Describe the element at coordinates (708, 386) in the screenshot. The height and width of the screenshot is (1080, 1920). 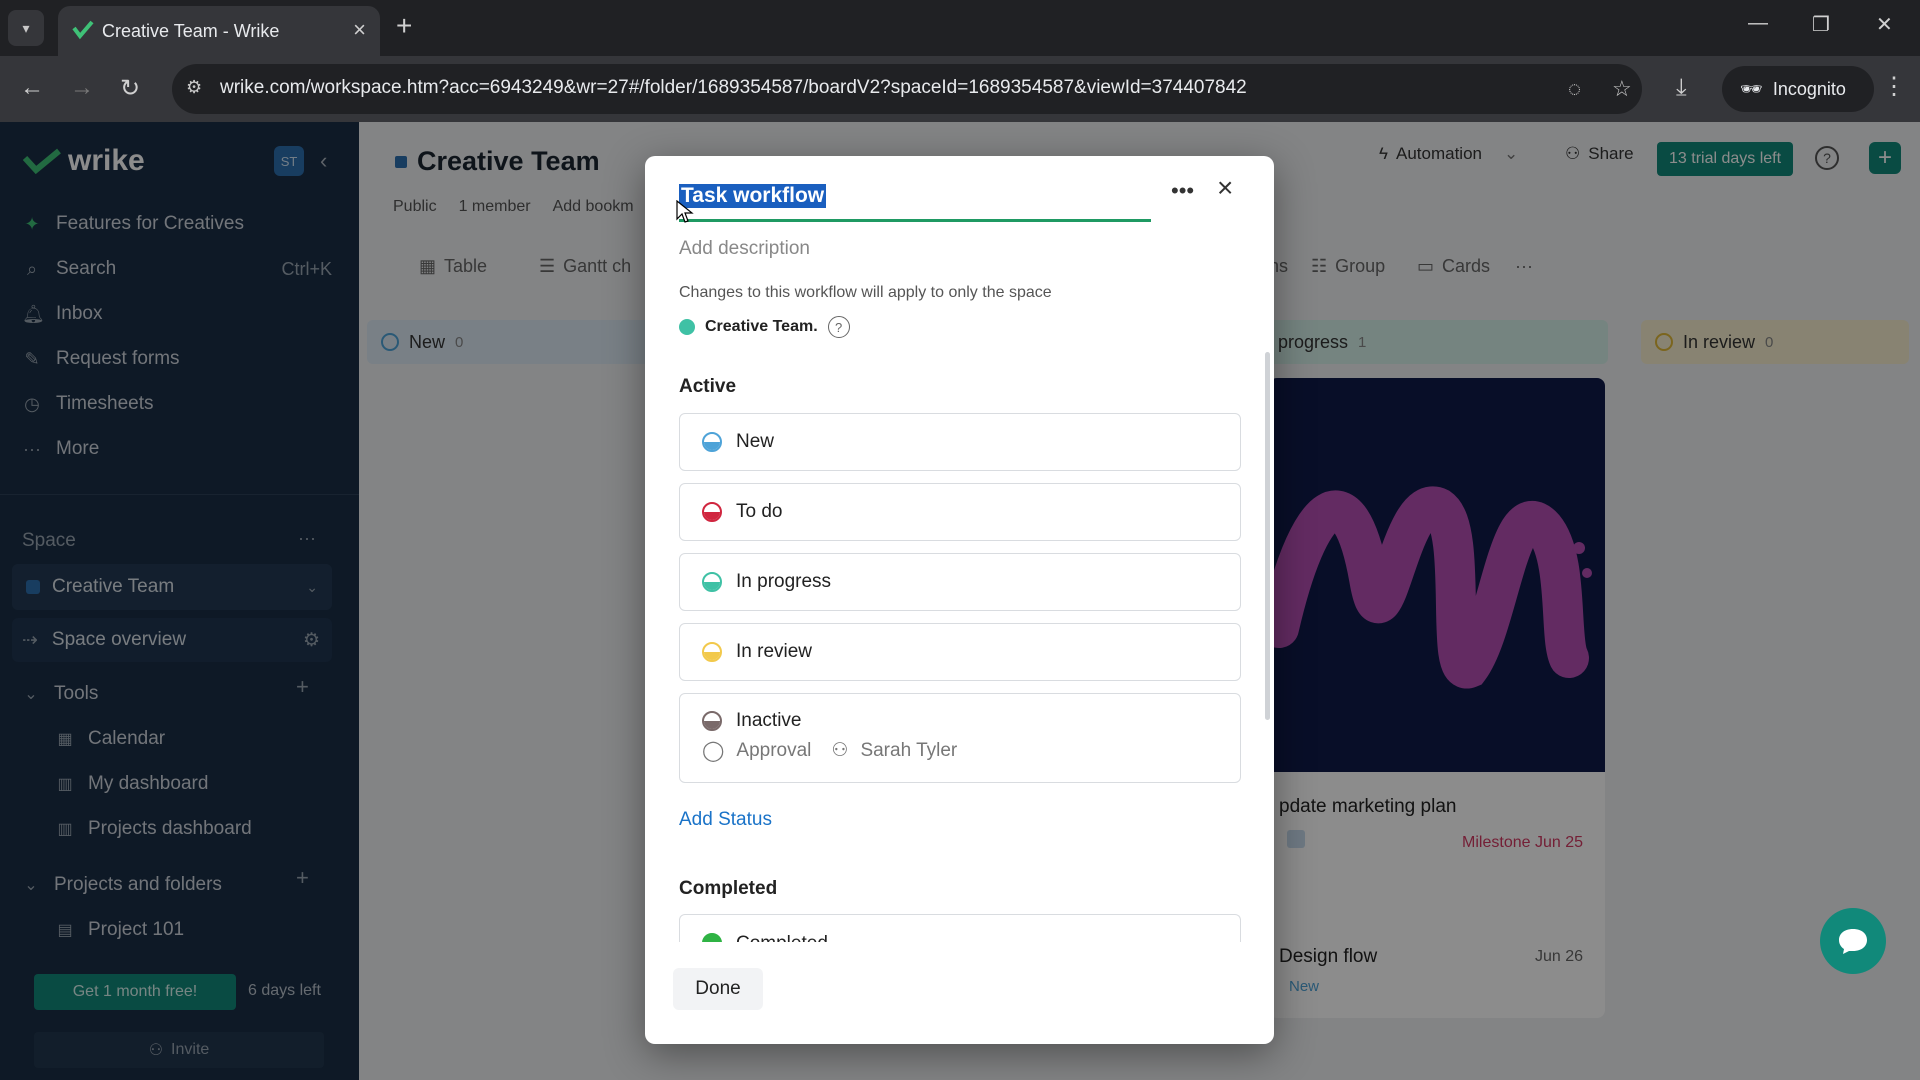
I see `active-group-label: Active` at that location.